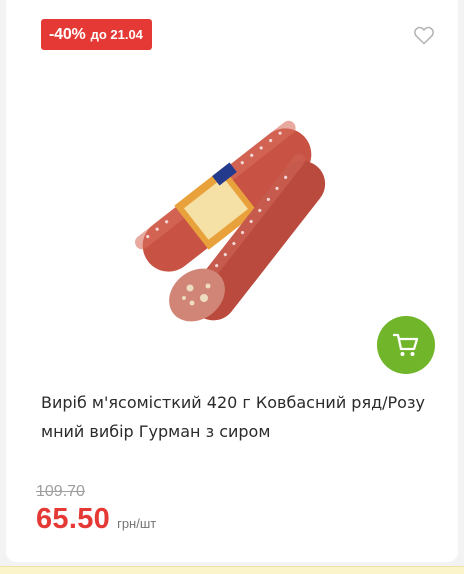 The image size is (464, 574). Describe the element at coordinates (137, 523) in the screenshot. I see `price-unit: грн/шт` at that location.